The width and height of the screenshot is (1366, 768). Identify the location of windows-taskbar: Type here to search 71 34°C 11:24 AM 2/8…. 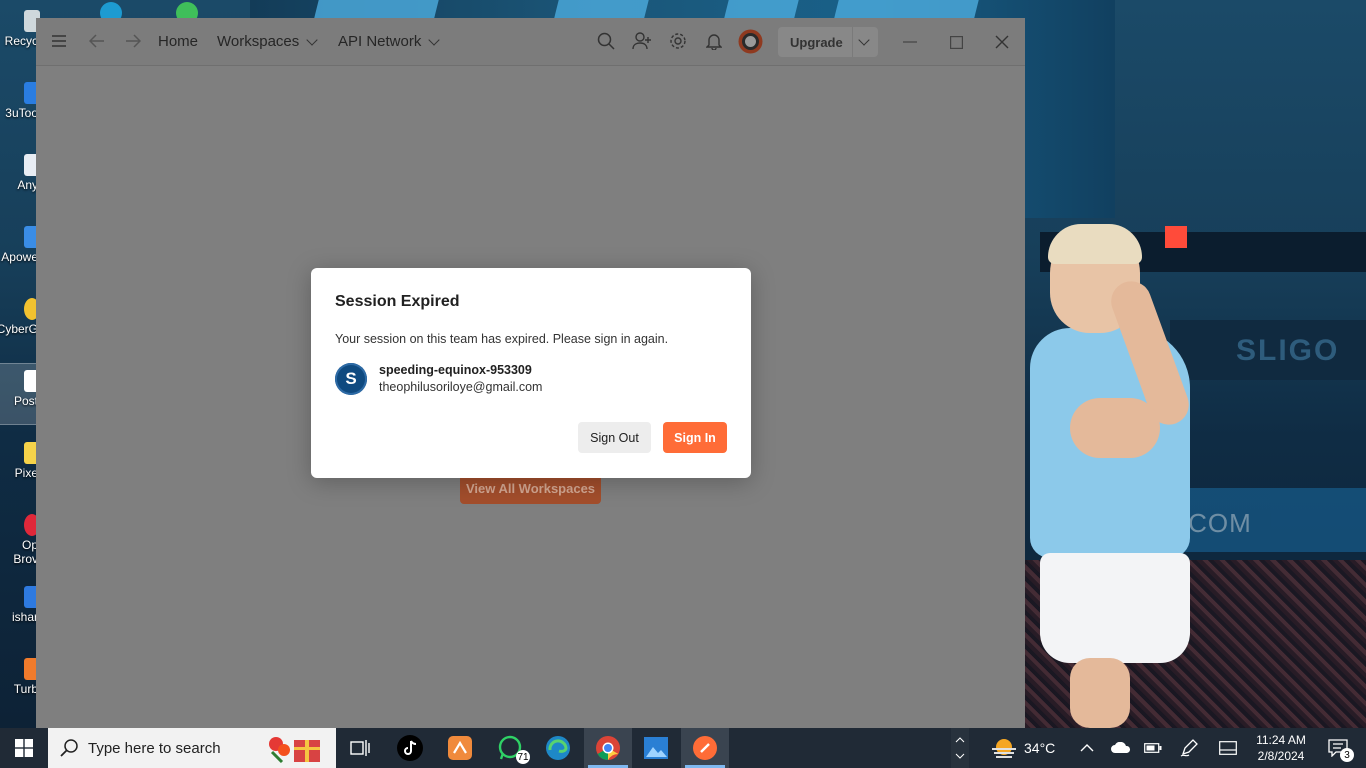
(683, 748).